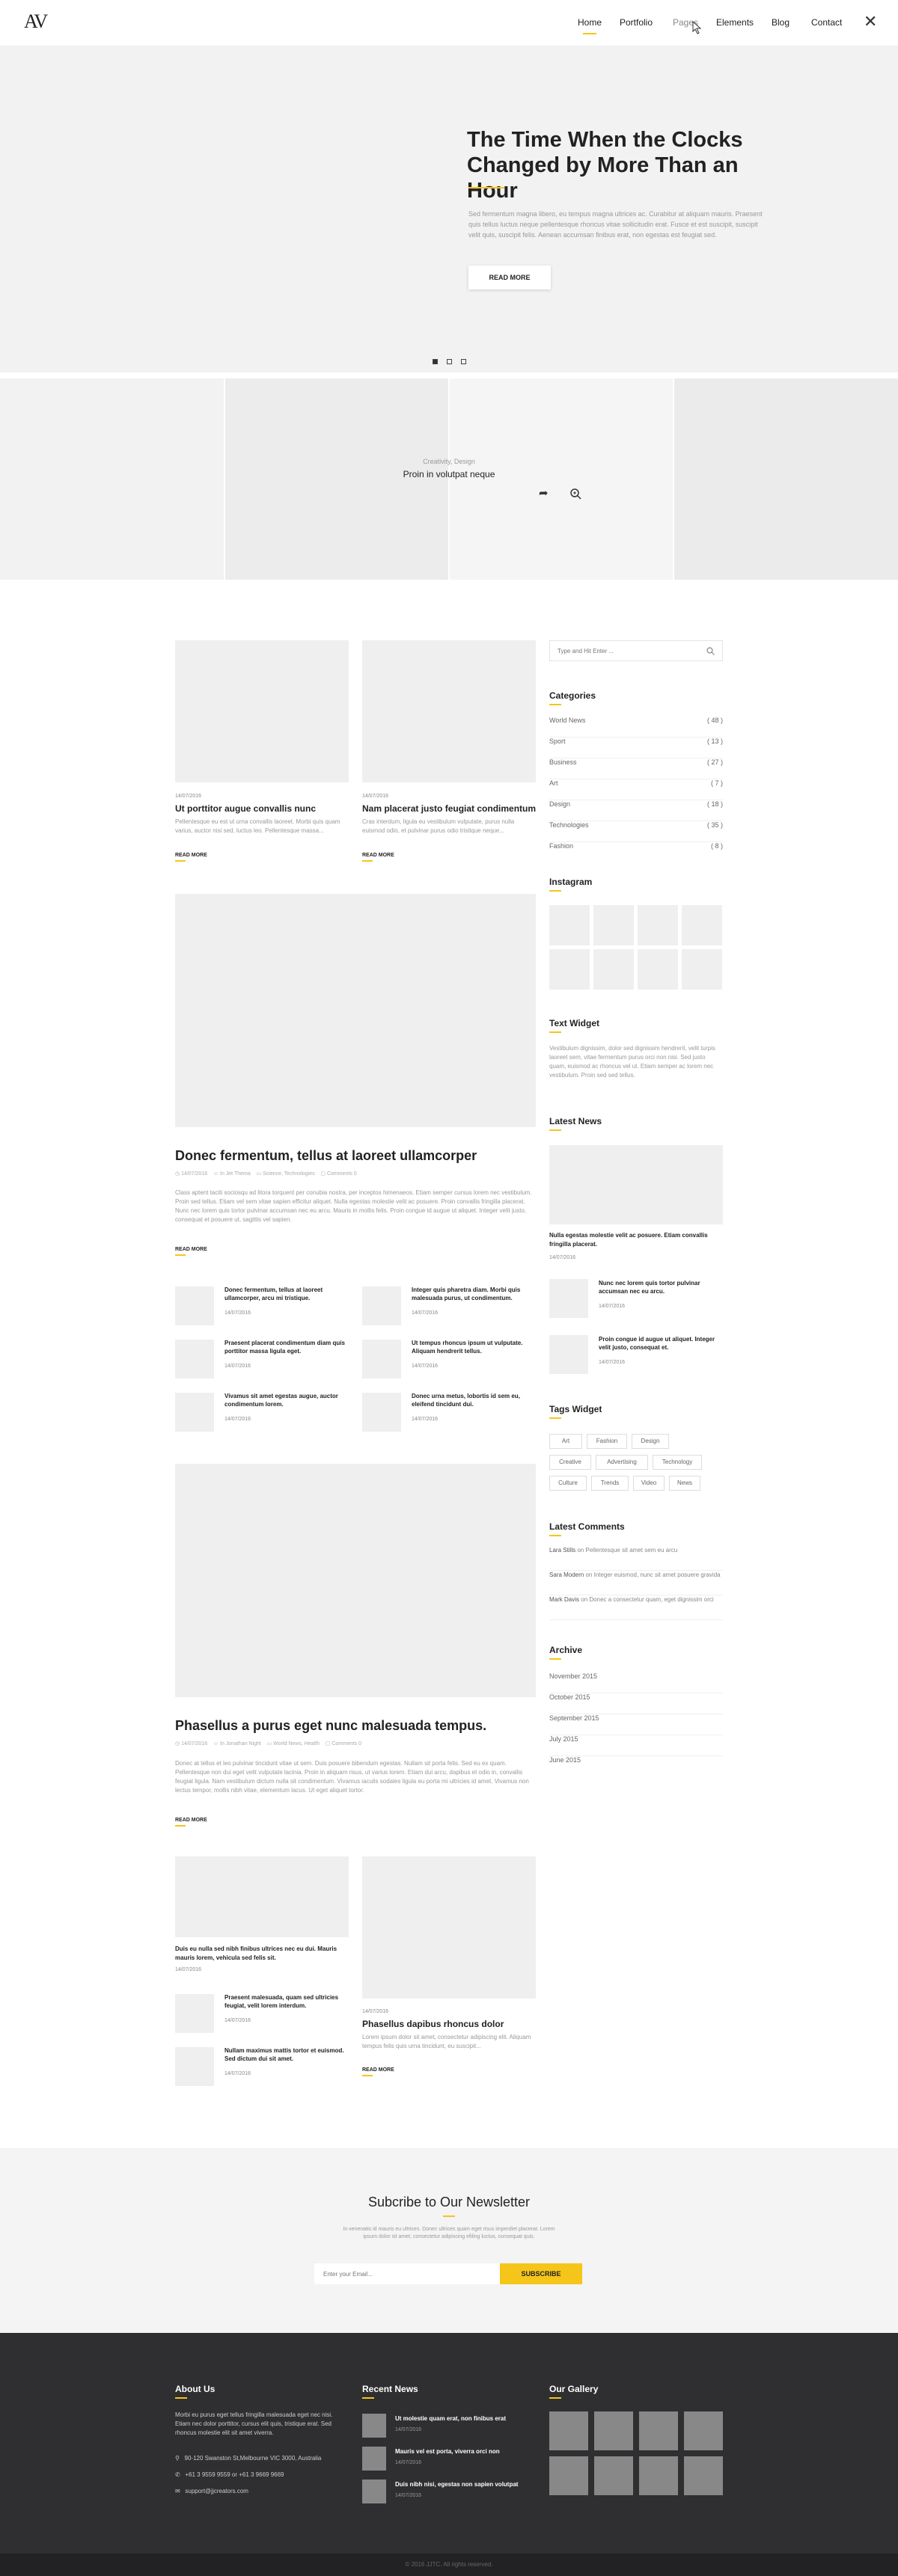 The height and width of the screenshot is (2576, 898). Describe the element at coordinates (452, 808) in the screenshot. I see `post-title: Nam placerat justo feugiat condimentum` at that location.